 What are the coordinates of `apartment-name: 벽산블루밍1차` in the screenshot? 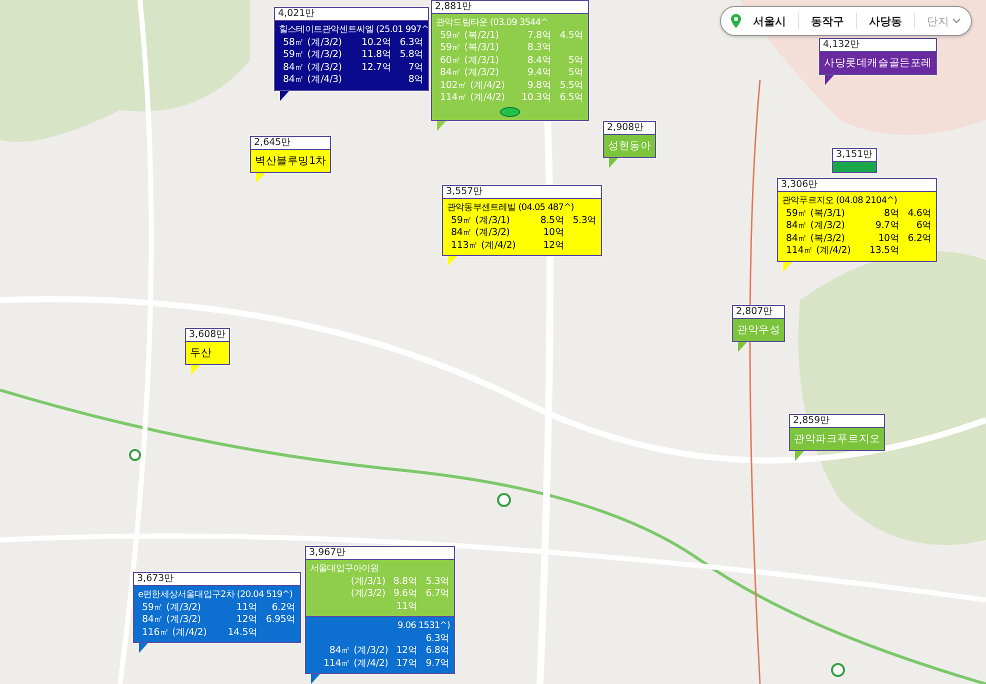 It's located at (290, 161).